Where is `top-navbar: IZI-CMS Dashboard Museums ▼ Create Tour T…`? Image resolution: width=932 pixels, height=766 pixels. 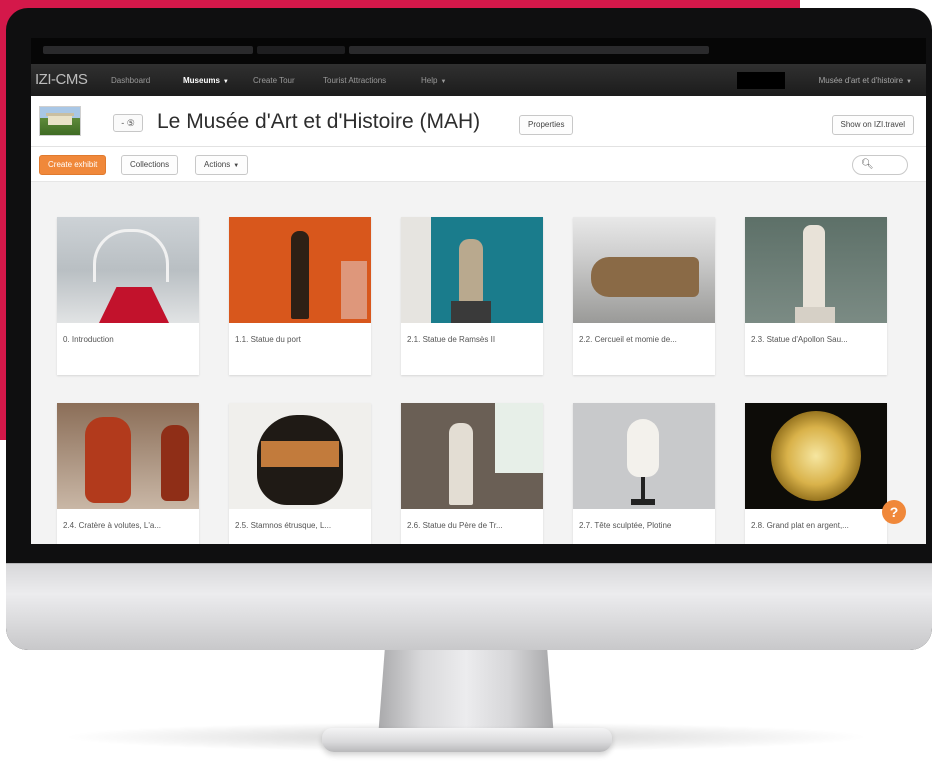 top-navbar: IZI-CMS Dashboard Museums ▼ Create Tour T… is located at coordinates (478, 80).